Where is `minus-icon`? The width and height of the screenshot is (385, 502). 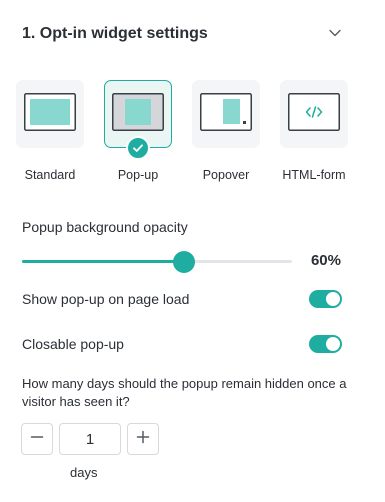
minus-icon is located at coordinates (37, 439).